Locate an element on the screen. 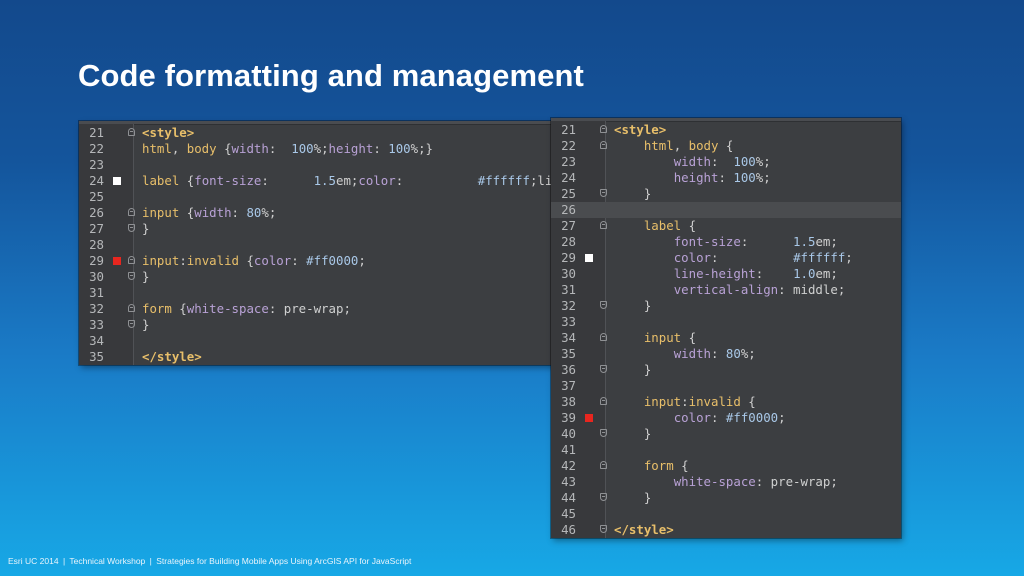 The height and width of the screenshot is (576, 1024). code-line: 34 is located at coordinates (320, 341).